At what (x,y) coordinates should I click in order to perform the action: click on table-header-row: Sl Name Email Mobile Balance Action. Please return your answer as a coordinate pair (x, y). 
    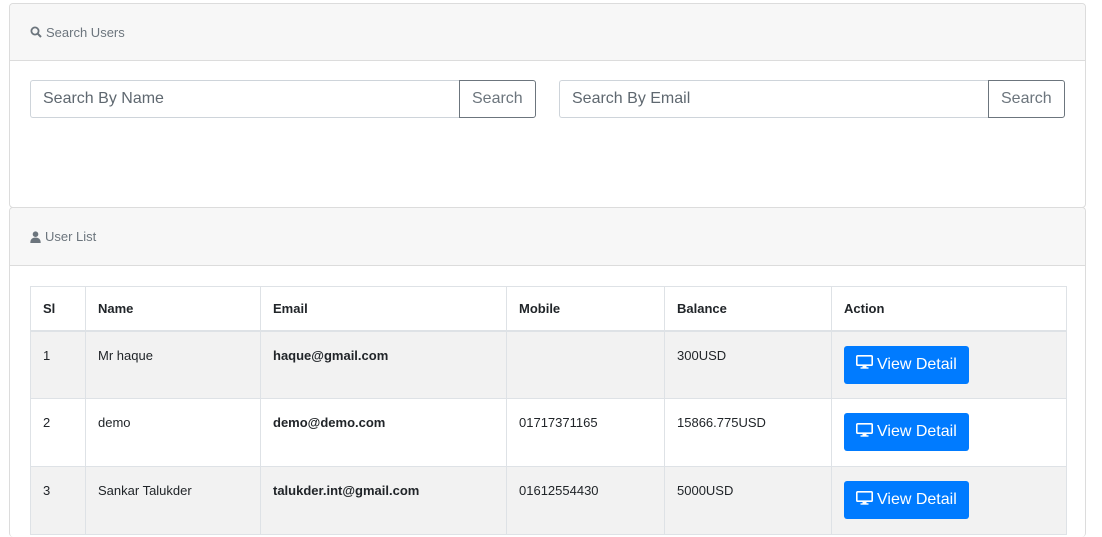
    Looking at the image, I should click on (548, 309).